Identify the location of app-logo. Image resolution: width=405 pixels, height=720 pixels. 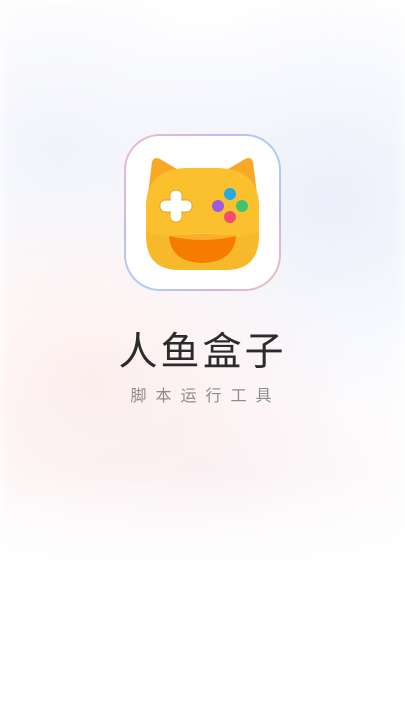
(202, 212).